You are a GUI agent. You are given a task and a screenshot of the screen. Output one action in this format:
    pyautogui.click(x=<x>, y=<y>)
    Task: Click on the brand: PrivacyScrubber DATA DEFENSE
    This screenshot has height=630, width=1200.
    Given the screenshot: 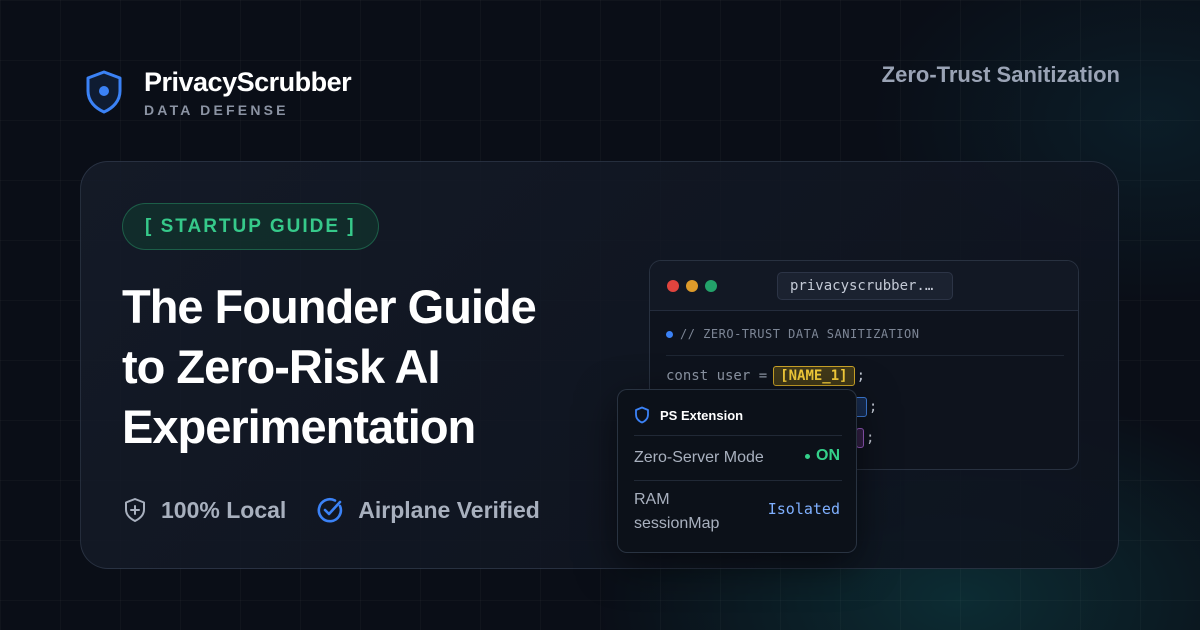 What is the action you would take?
    pyautogui.click(x=218, y=92)
    